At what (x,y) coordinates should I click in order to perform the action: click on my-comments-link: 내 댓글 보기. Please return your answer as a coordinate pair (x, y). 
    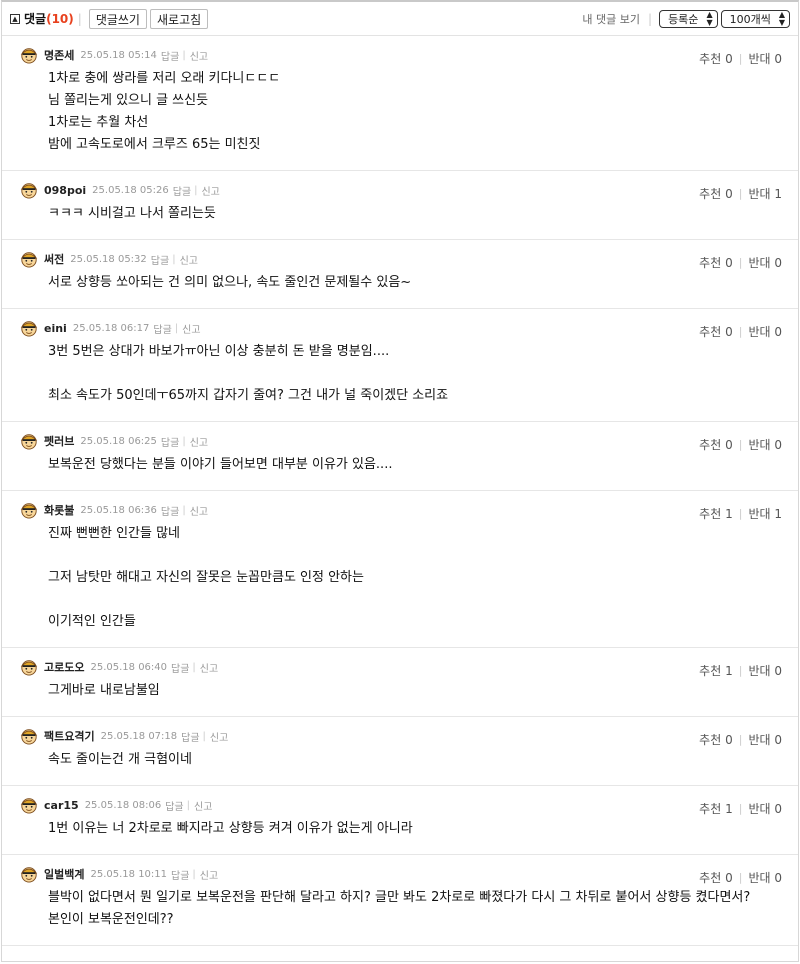
    Looking at the image, I should click on (611, 19).